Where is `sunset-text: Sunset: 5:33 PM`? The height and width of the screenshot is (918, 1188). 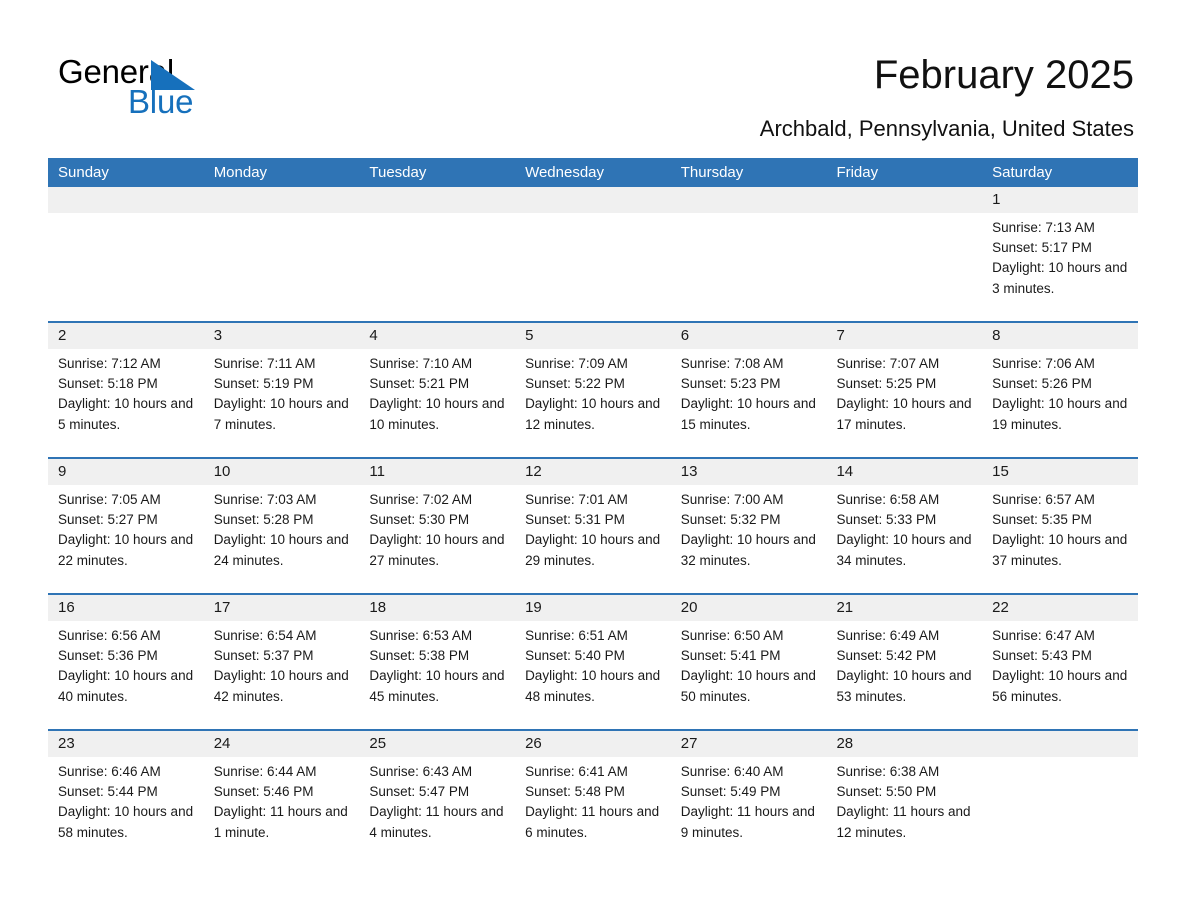 sunset-text: Sunset: 5:33 PM is located at coordinates (886, 520).